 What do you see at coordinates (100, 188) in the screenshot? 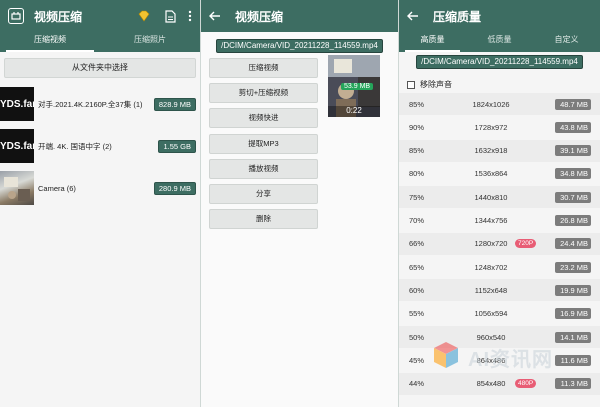
I see `folder-item: Camera (6) 280.9 MB` at bounding box center [100, 188].